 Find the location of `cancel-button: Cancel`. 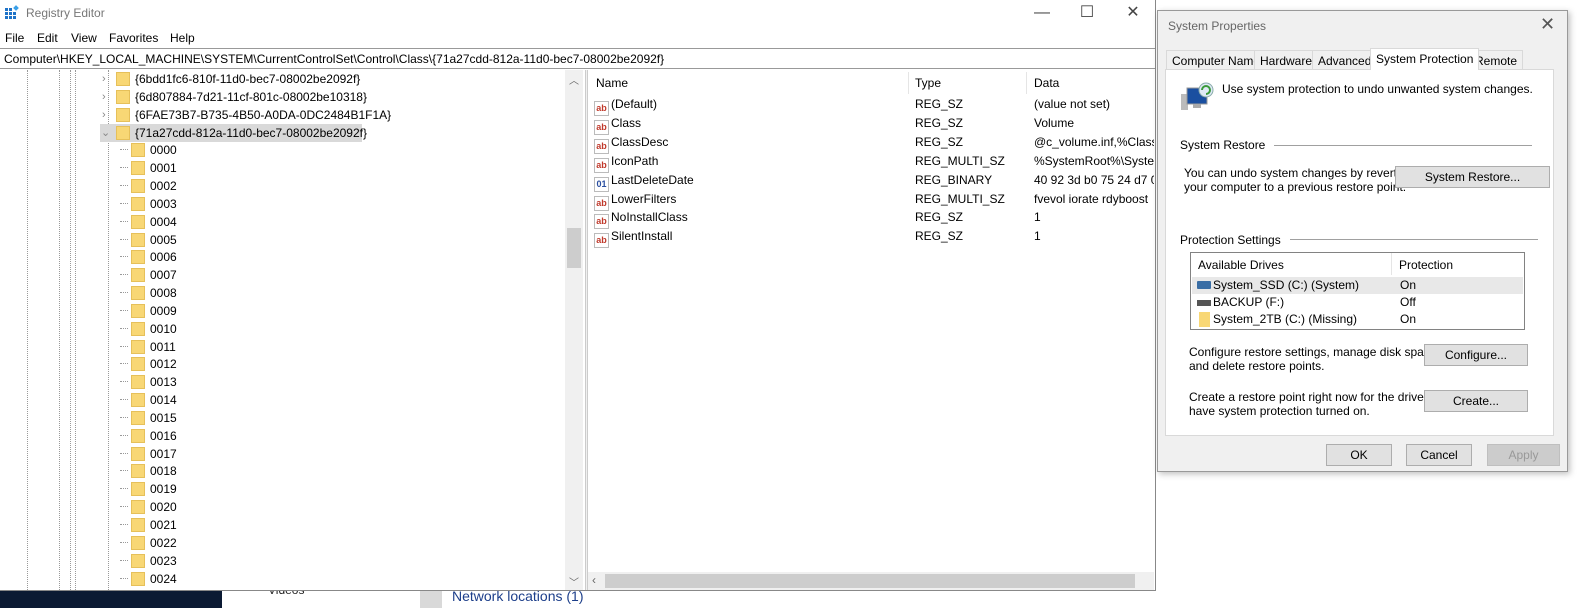

cancel-button: Cancel is located at coordinates (1439, 455).